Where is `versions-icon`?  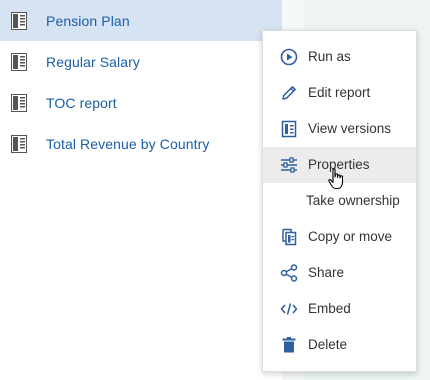 versions-icon is located at coordinates (289, 129).